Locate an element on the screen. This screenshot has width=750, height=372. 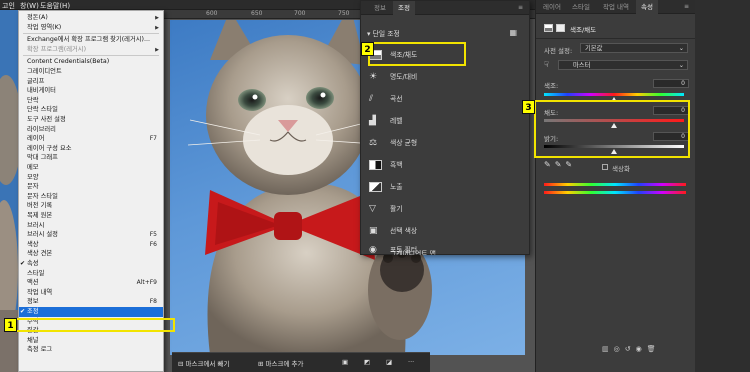
adjust-item-curves: ⫽ 곡선 is located at coordinates (446, 99).